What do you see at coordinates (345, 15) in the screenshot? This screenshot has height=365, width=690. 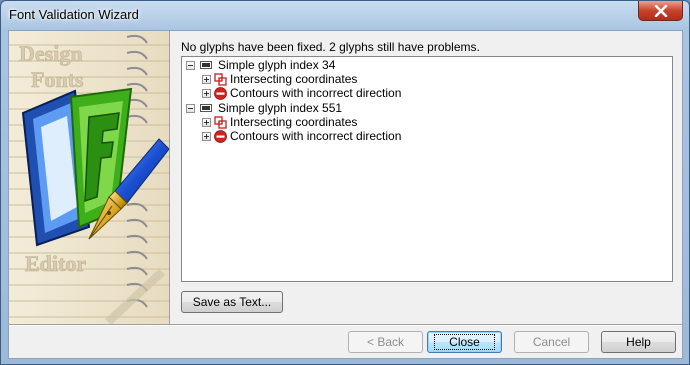 I see `title-bar: Font Validation Wizard` at bounding box center [345, 15].